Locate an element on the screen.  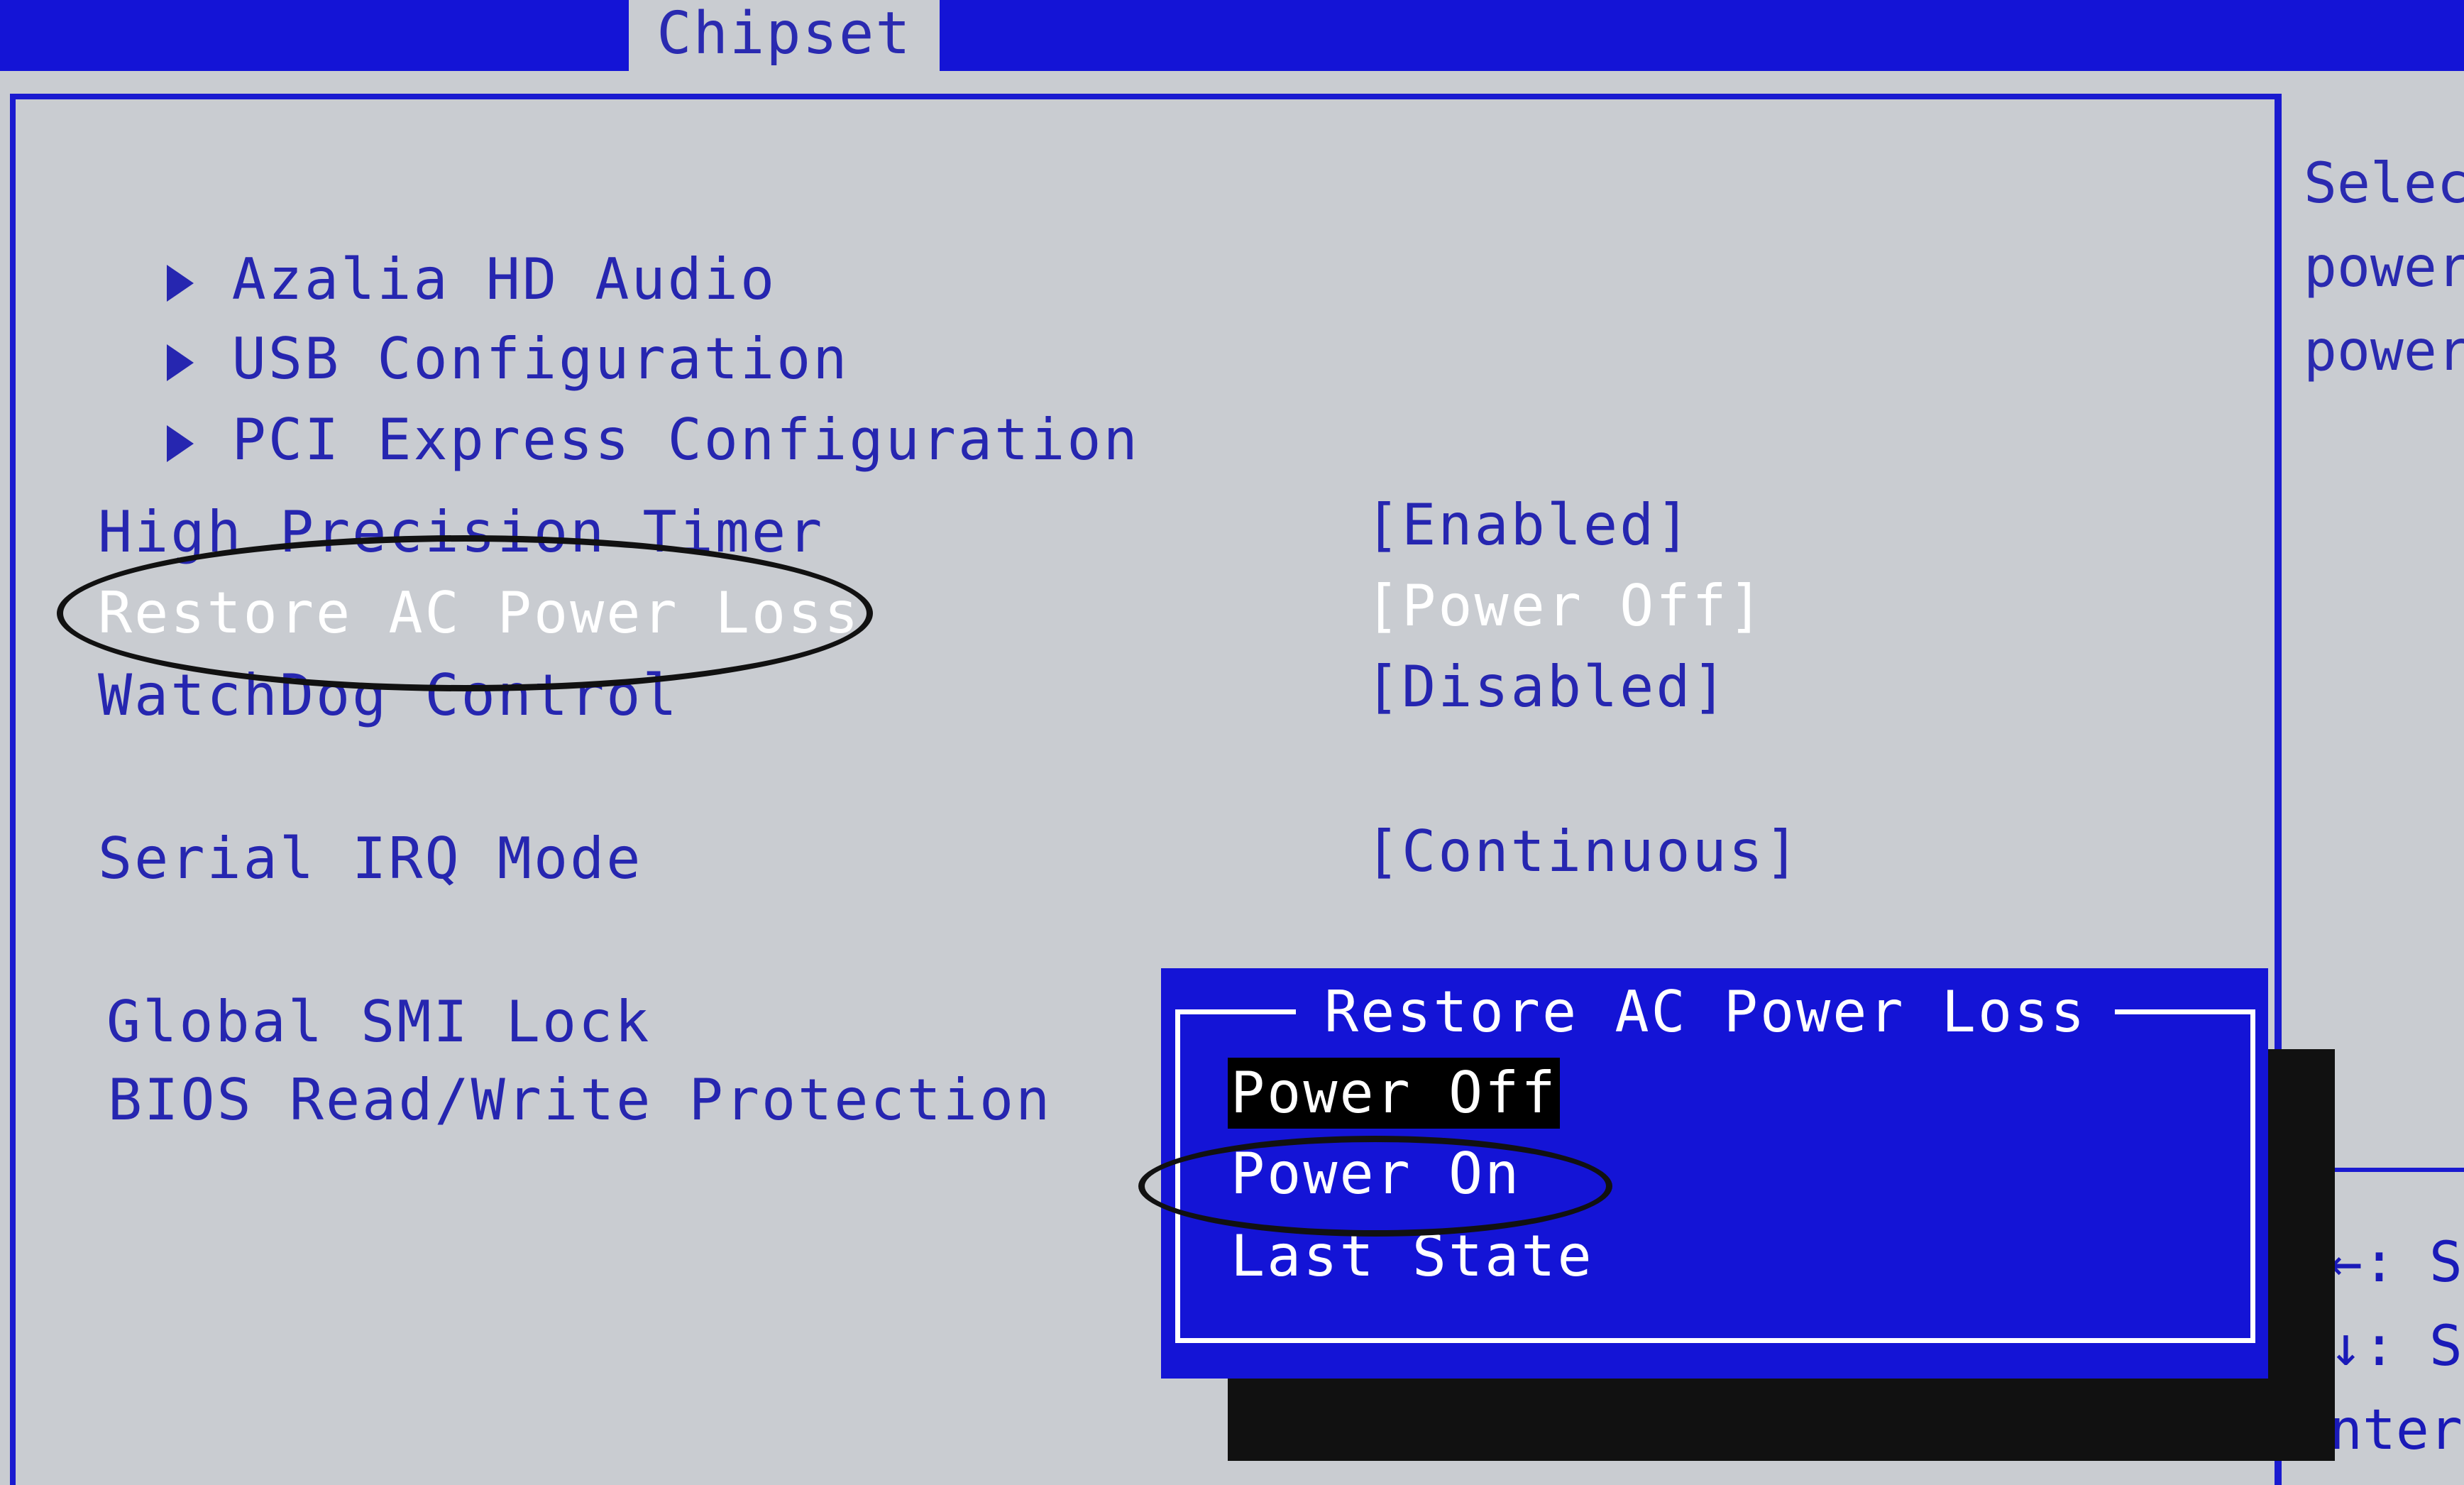
submenu-label: PCI Express Configuration is located at coordinates (686, 440).